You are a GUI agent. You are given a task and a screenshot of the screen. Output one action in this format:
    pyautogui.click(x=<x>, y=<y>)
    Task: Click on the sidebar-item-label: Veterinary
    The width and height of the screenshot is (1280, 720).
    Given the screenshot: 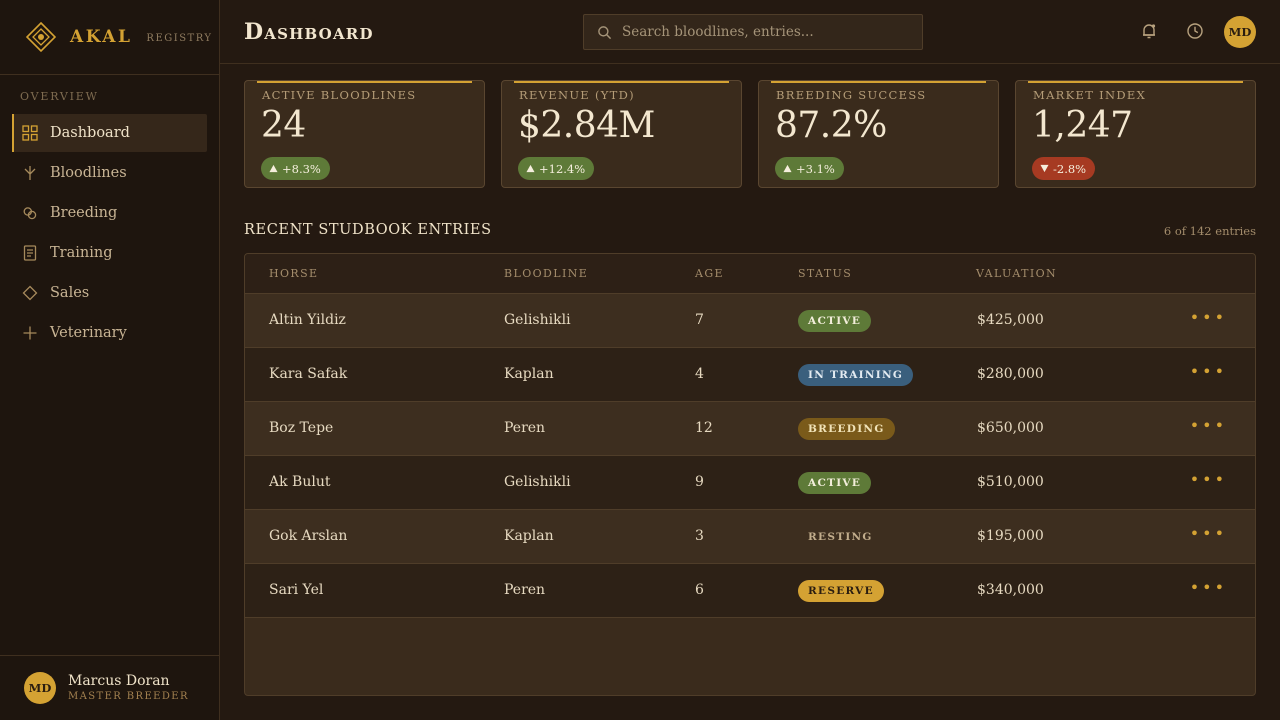 What is the action you would take?
    pyautogui.click(x=88, y=333)
    